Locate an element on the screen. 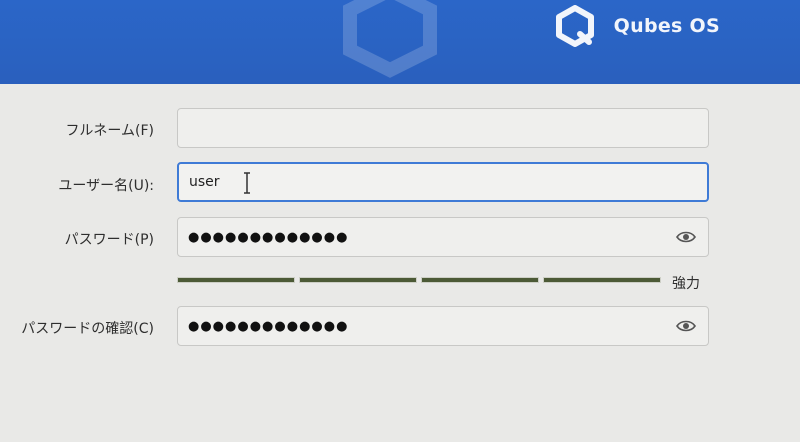 The width and height of the screenshot is (800, 442). fullname-label: フルネーム(F) is located at coordinates (109, 131).